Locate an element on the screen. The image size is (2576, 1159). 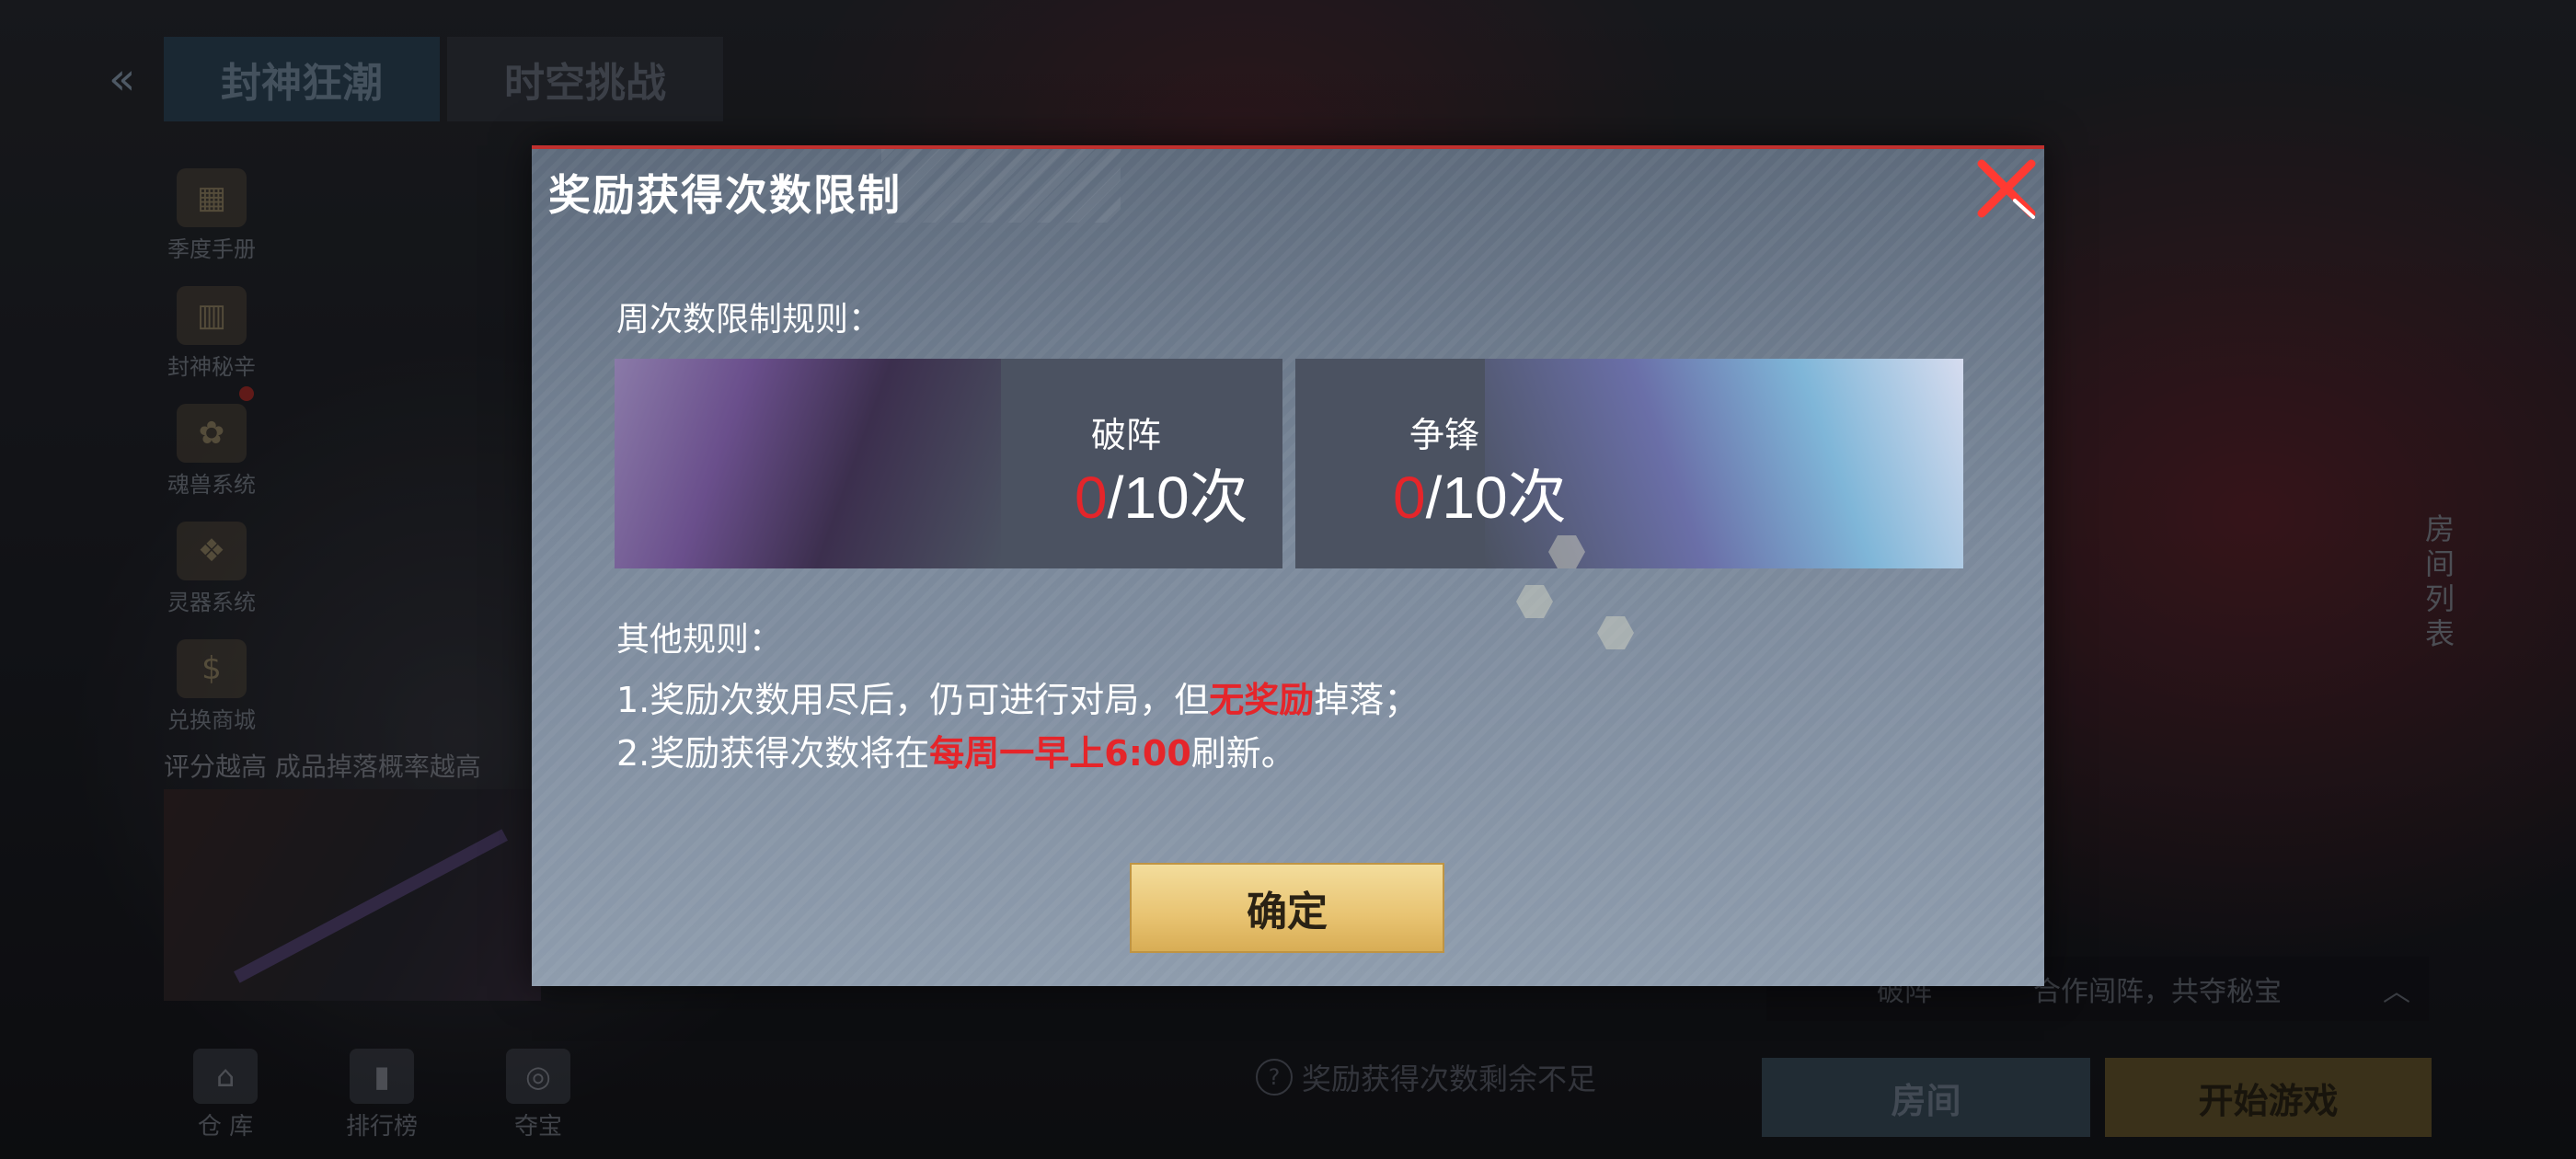
mode-card-pozhen: 破阵 0/10次 is located at coordinates (949, 463).